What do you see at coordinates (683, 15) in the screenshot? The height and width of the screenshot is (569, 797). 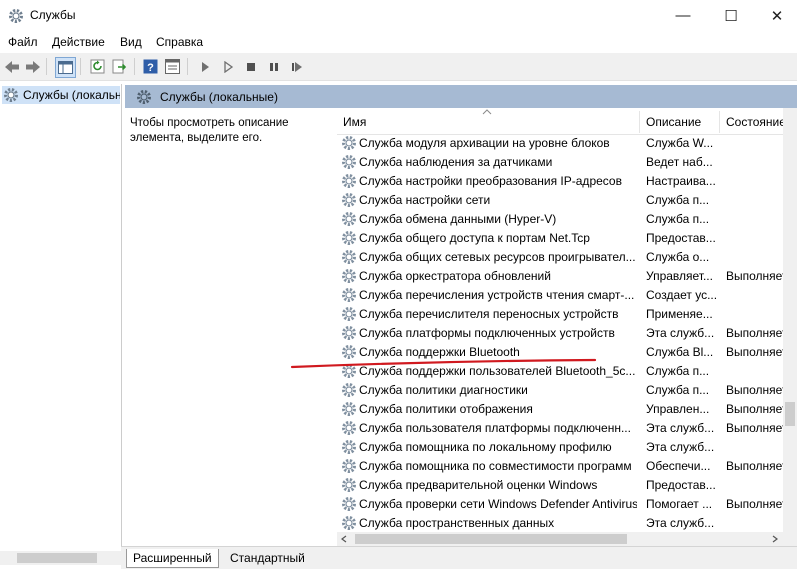 I see `minimize-button: —` at bounding box center [683, 15].